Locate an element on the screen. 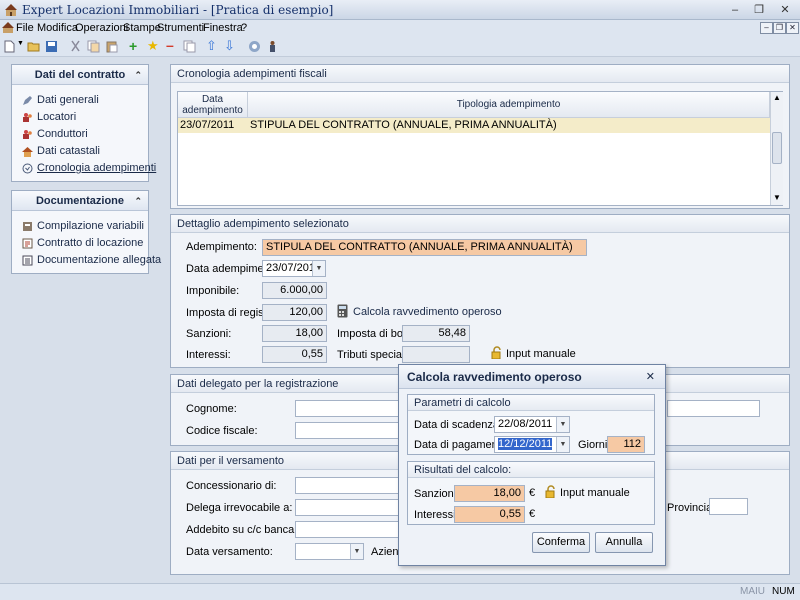  pencil-icon is located at coordinates (27, 100).